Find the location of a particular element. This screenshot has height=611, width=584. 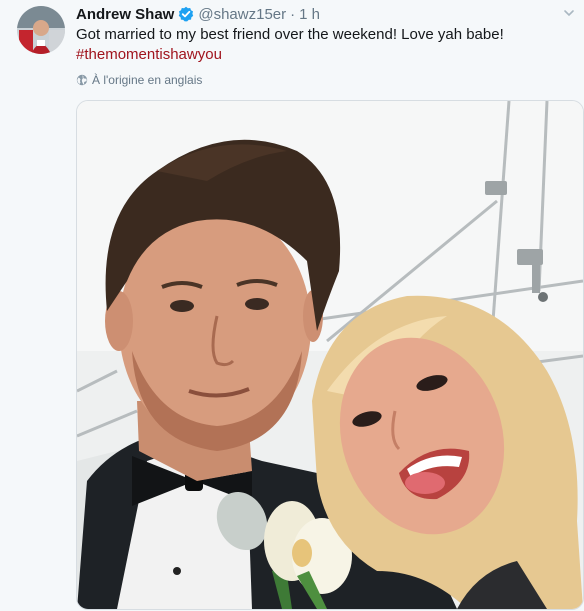

timestamp: 1 h is located at coordinates (309, 14).